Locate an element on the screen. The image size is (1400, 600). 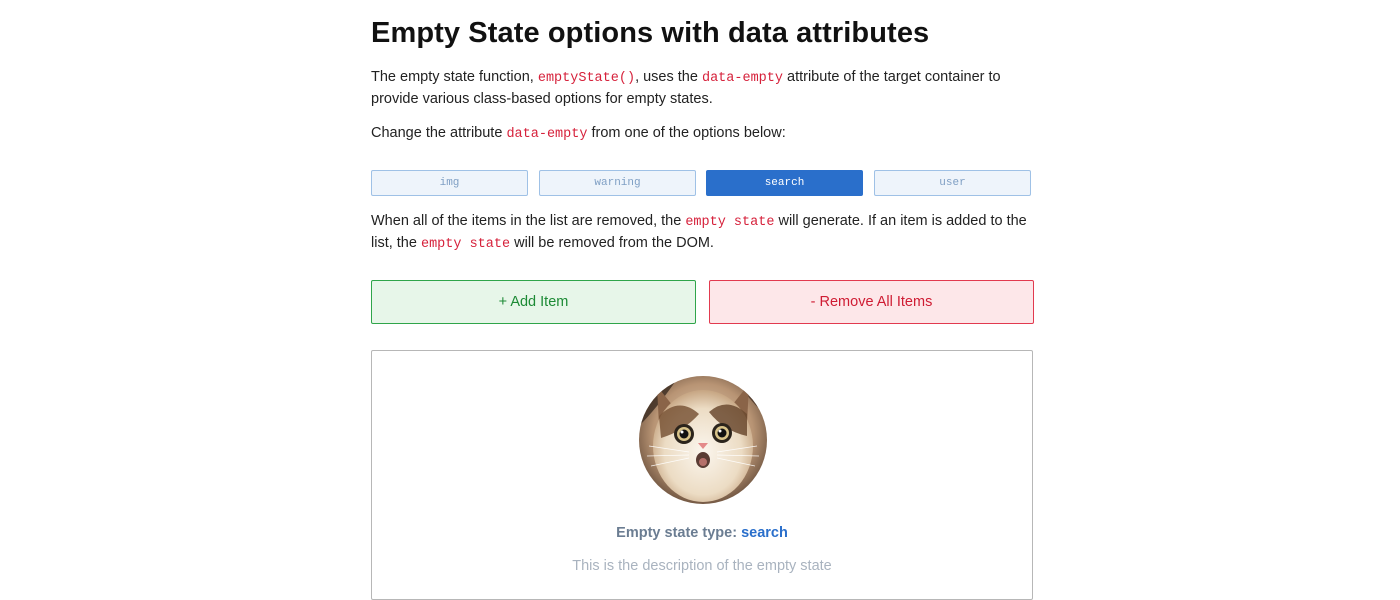
option-search-button: search is located at coordinates (784, 183).